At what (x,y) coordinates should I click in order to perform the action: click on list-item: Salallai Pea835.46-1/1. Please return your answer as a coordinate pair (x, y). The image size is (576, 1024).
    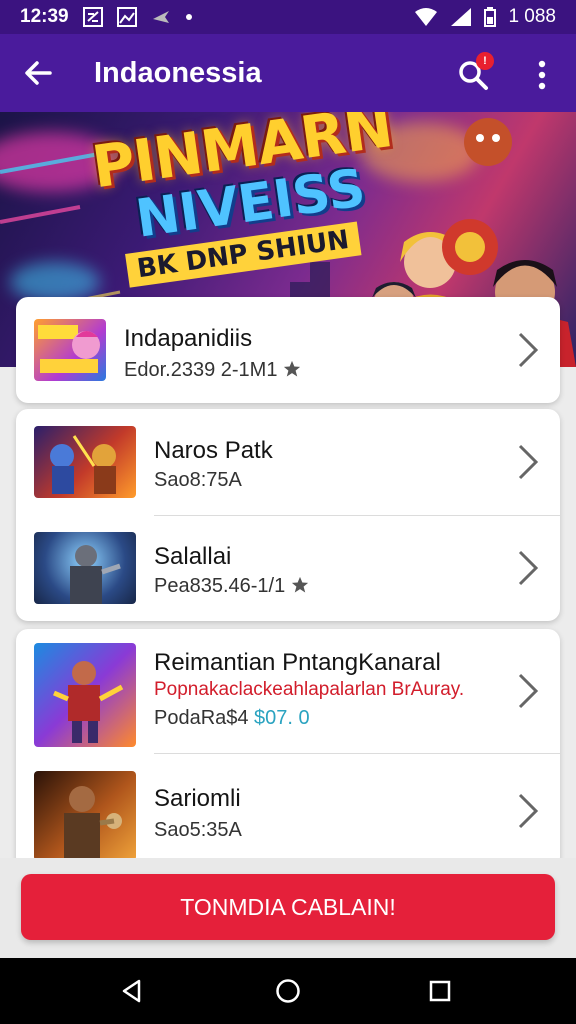
    Looking at the image, I should click on (288, 568).